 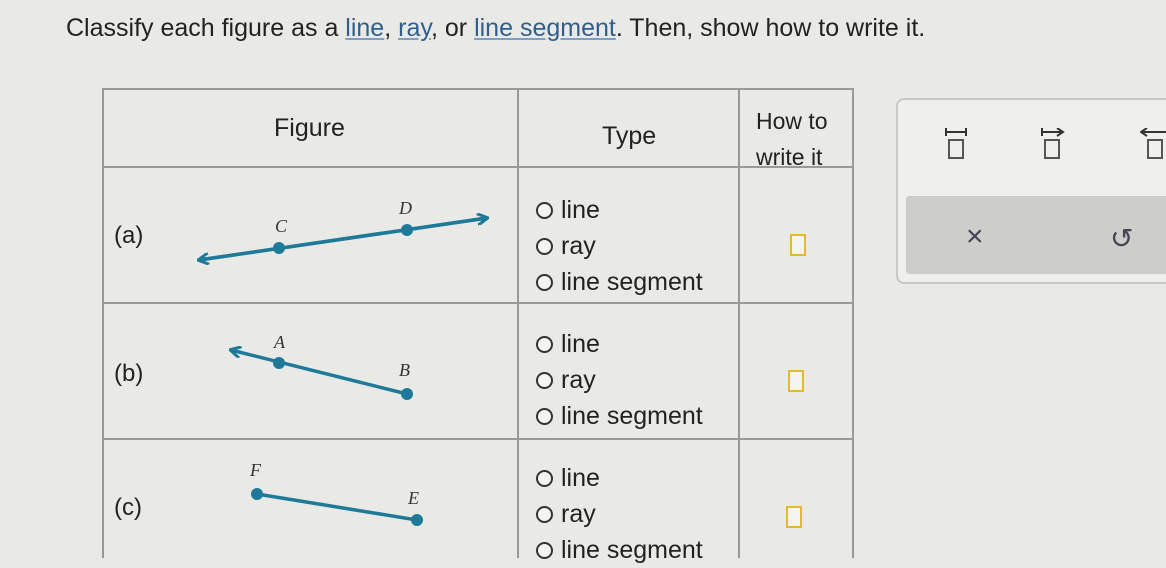 What do you see at coordinates (407, 230) in the screenshot?
I see `point-d` at bounding box center [407, 230].